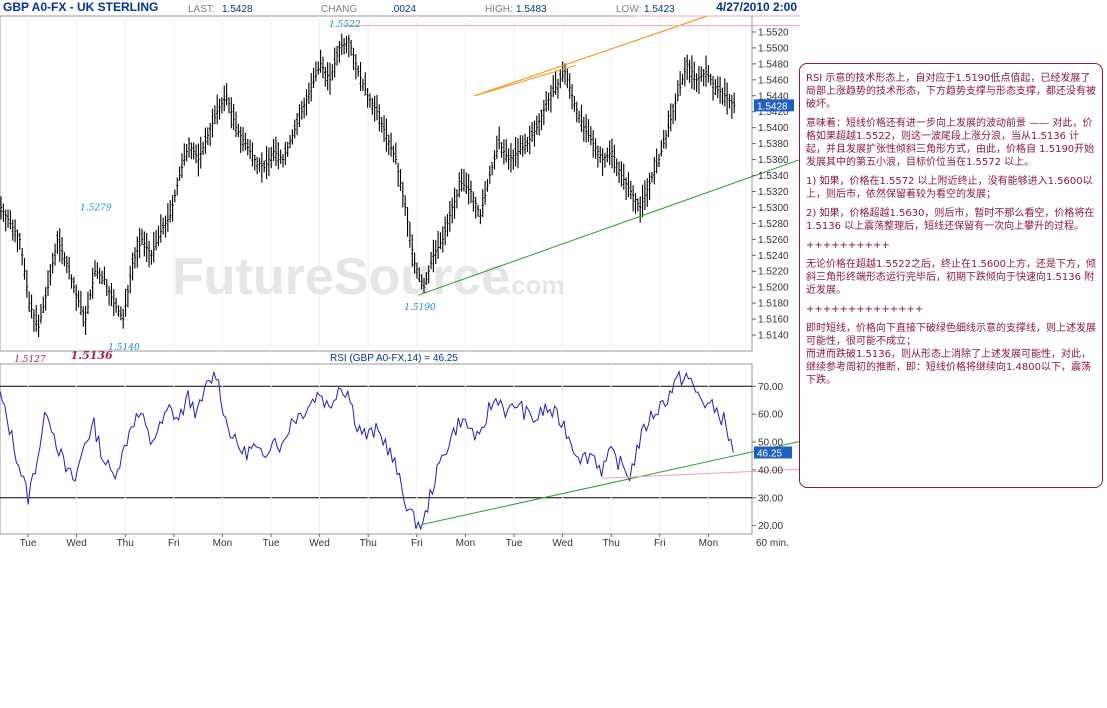 The height and width of the screenshot is (708, 1107). Describe the element at coordinates (773, 256) in the screenshot. I see `price-y-tick-label: 1.5240` at that location.